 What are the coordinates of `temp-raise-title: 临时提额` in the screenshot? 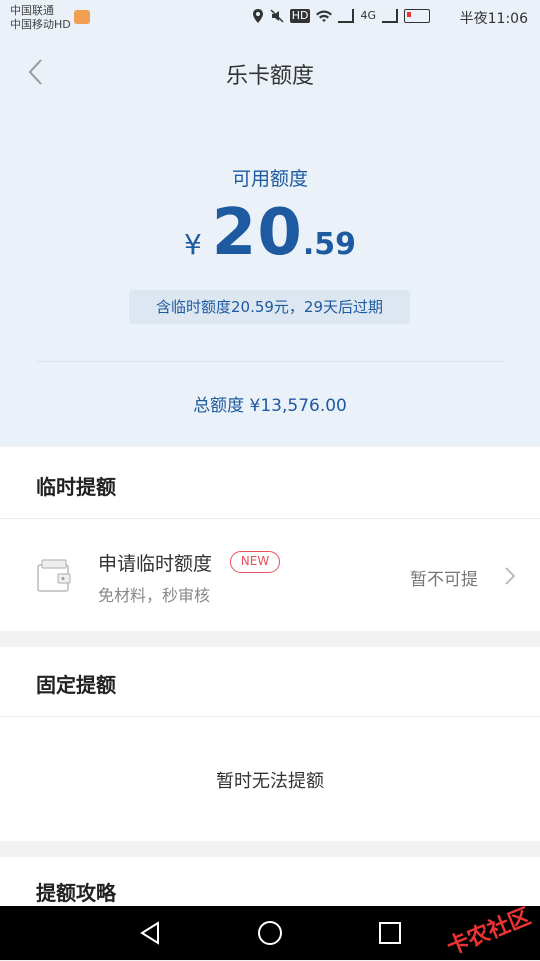 It's located at (76, 487).